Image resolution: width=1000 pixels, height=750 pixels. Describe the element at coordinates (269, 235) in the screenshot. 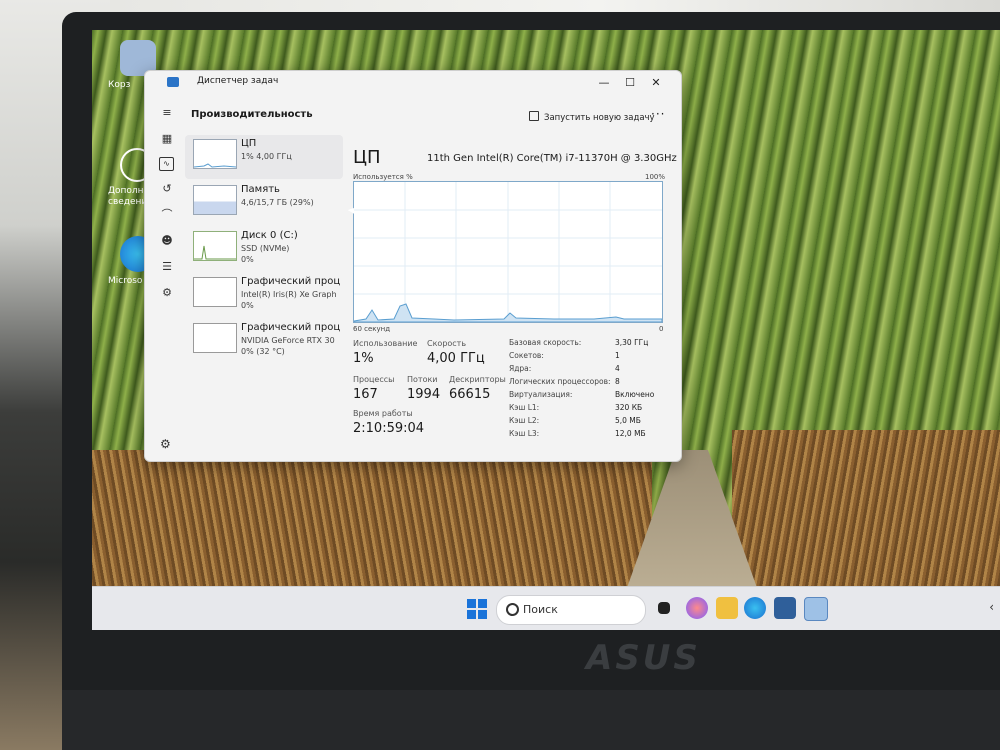

I see `pane-name: Диск 0 (C:)` at that location.